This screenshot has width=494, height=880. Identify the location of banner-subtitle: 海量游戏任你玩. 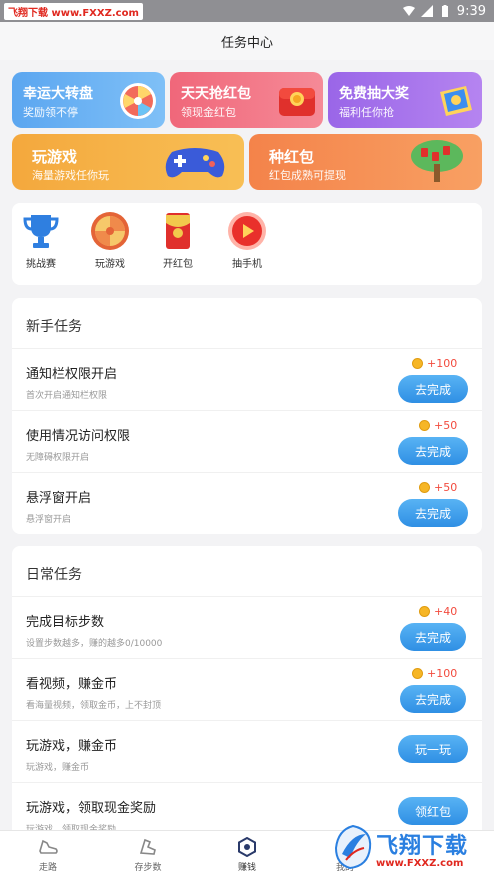
(70, 175).